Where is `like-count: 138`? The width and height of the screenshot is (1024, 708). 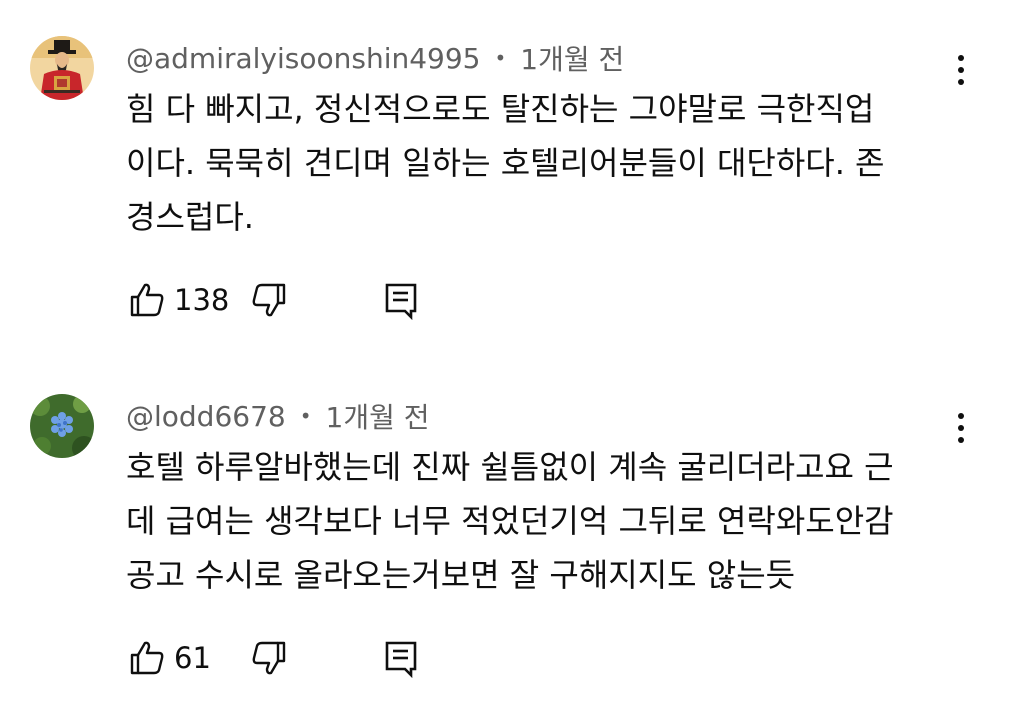
like-count: 138 is located at coordinates (202, 300).